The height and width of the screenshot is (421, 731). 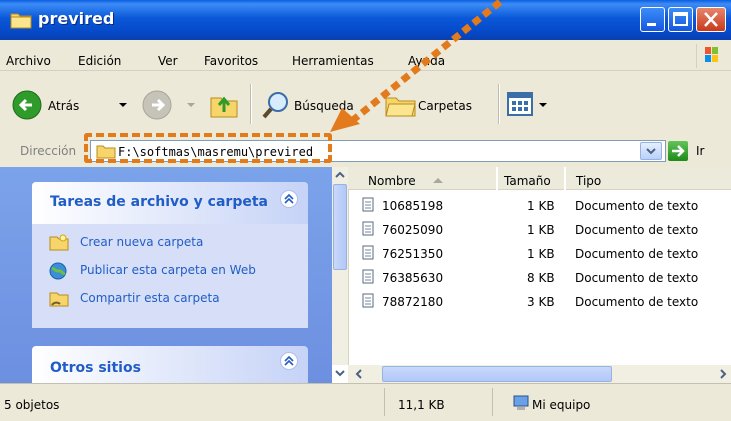 What do you see at coordinates (168, 61) in the screenshot?
I see `menu-ver: Ver` at bounding box center [168, 61].